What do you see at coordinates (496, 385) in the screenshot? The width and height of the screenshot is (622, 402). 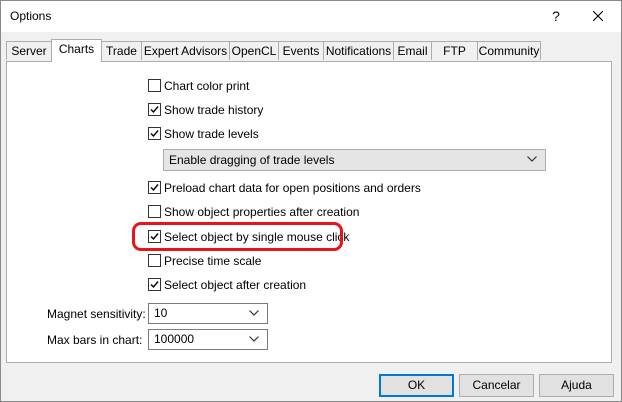 I see `cancel-button: Cancelar` at bounding box center [496, 385].